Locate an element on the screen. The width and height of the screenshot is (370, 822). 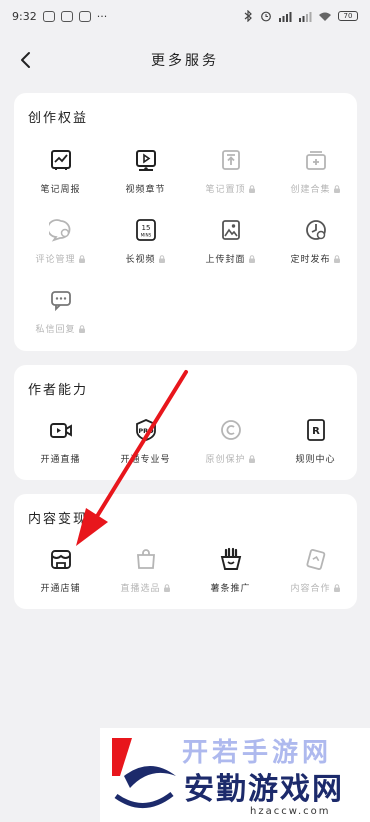
cooperation-icon is located at coordinates (316, 559).